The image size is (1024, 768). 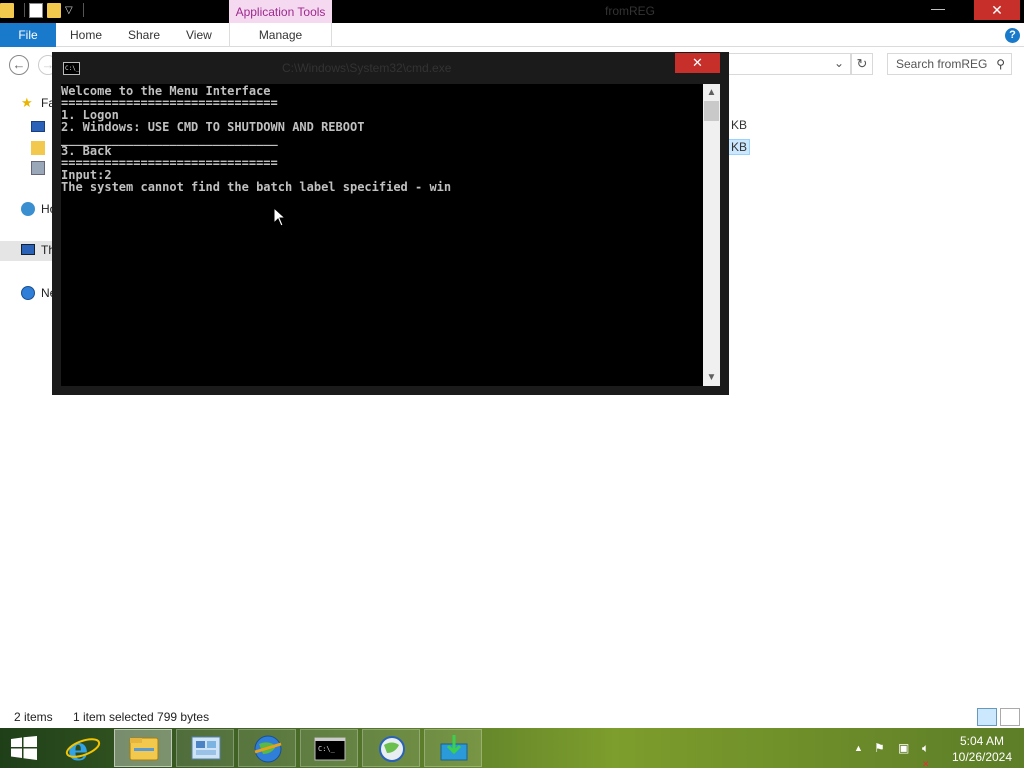 What do you see at coordinates (78, 748) in the screenshot?
I see `svg-text: e` at bounding box center [78, 748].